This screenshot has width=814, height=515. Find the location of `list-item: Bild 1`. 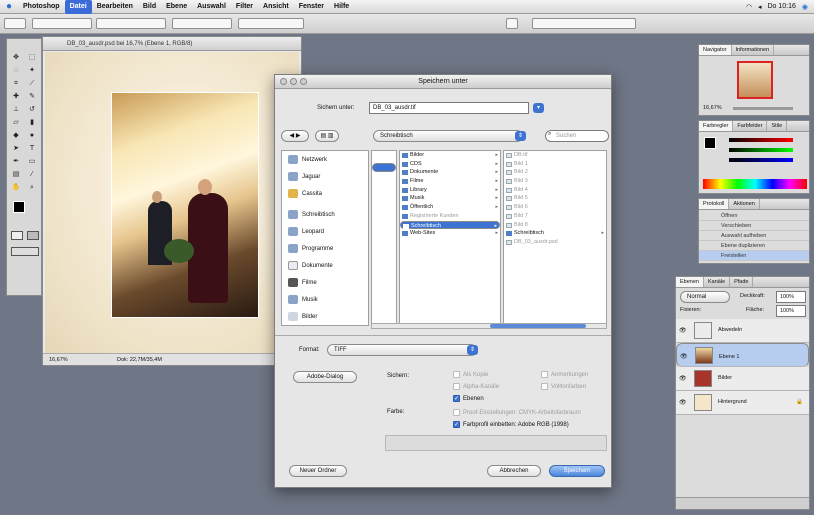

list-item: Bild 1 is located at coordinates (555, 164).